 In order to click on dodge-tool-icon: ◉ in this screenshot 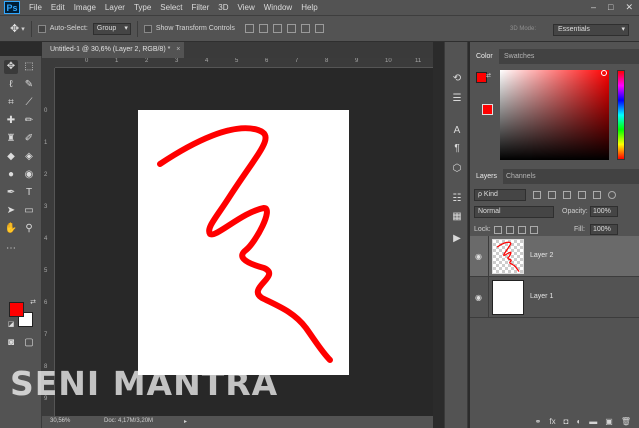, I will do `click(29, 175)`.